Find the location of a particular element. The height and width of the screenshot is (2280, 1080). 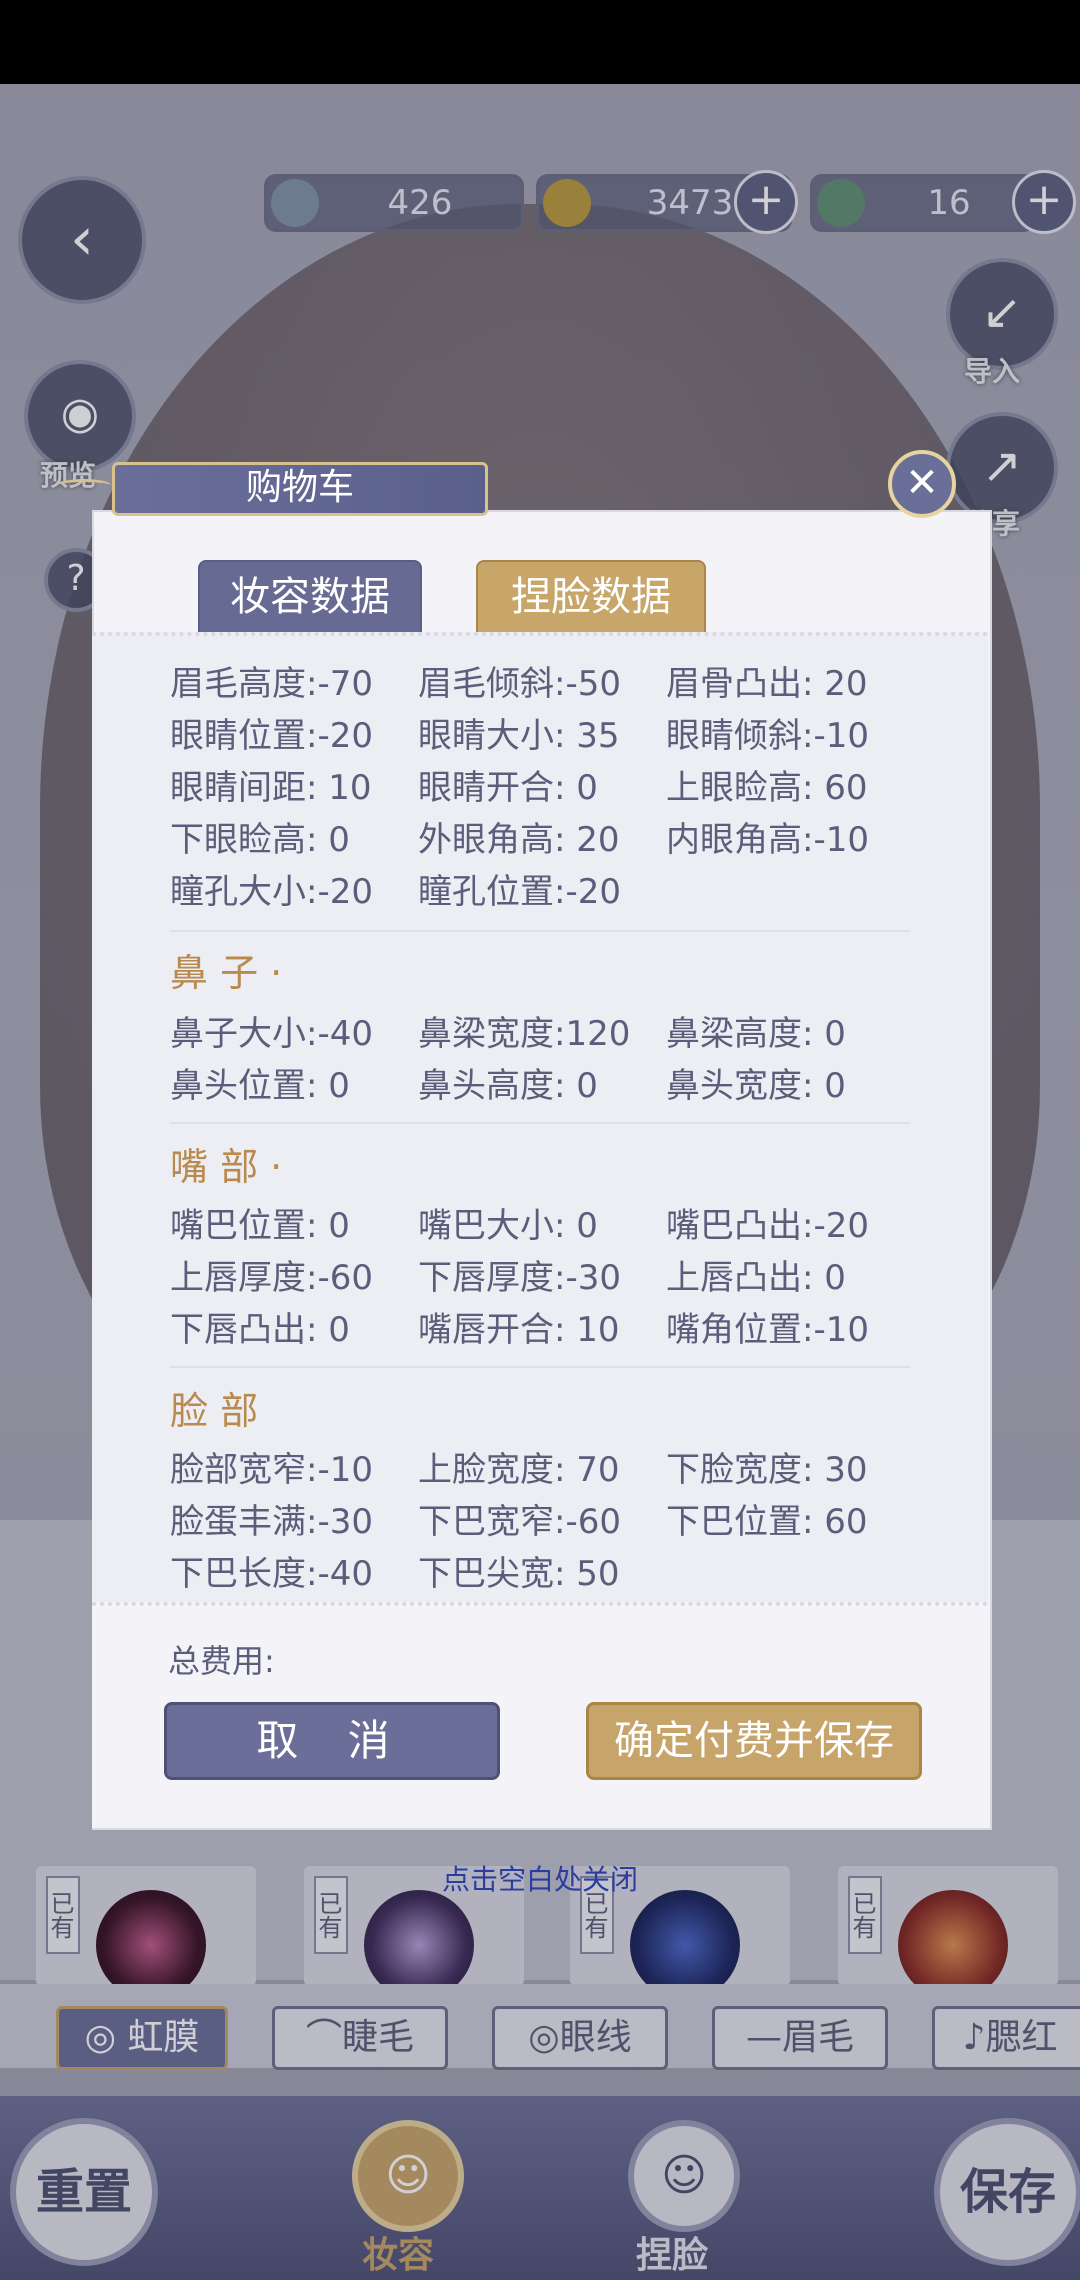

cart-title: 购物车 is located at coordinates (272, 489).